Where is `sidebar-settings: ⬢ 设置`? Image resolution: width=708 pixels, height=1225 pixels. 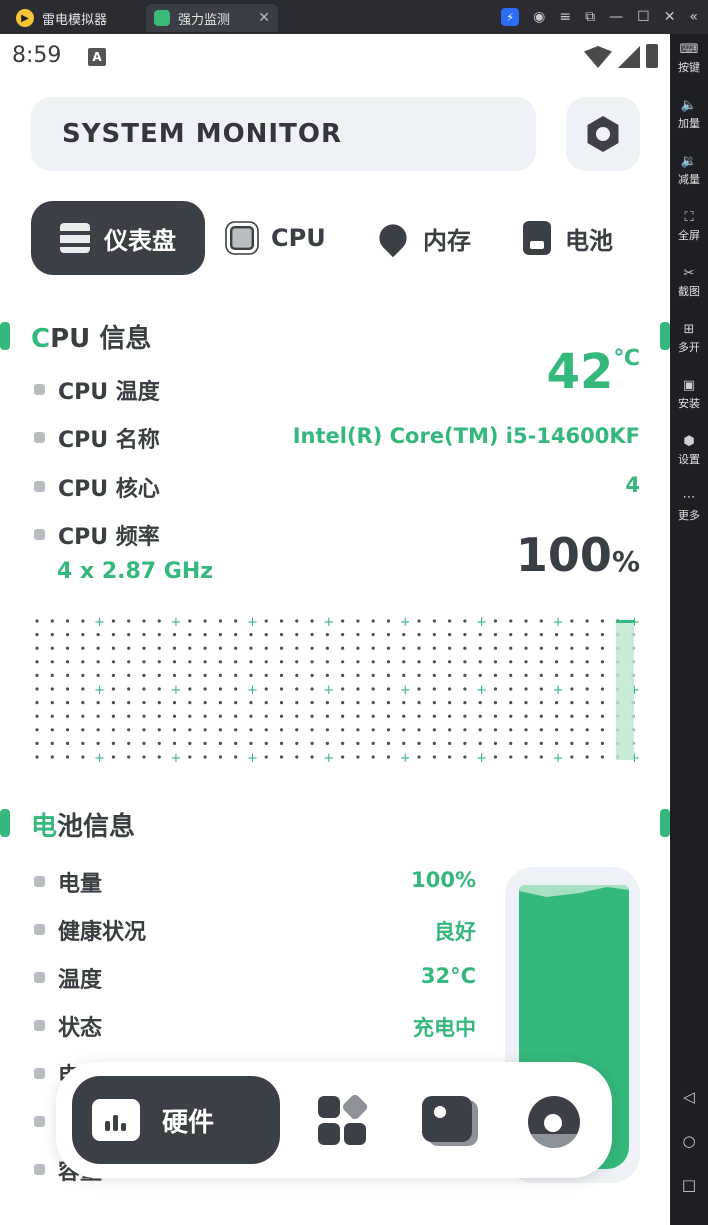
sidebar-settings: ⬢ 设置 is located at coordinates (689, 450).